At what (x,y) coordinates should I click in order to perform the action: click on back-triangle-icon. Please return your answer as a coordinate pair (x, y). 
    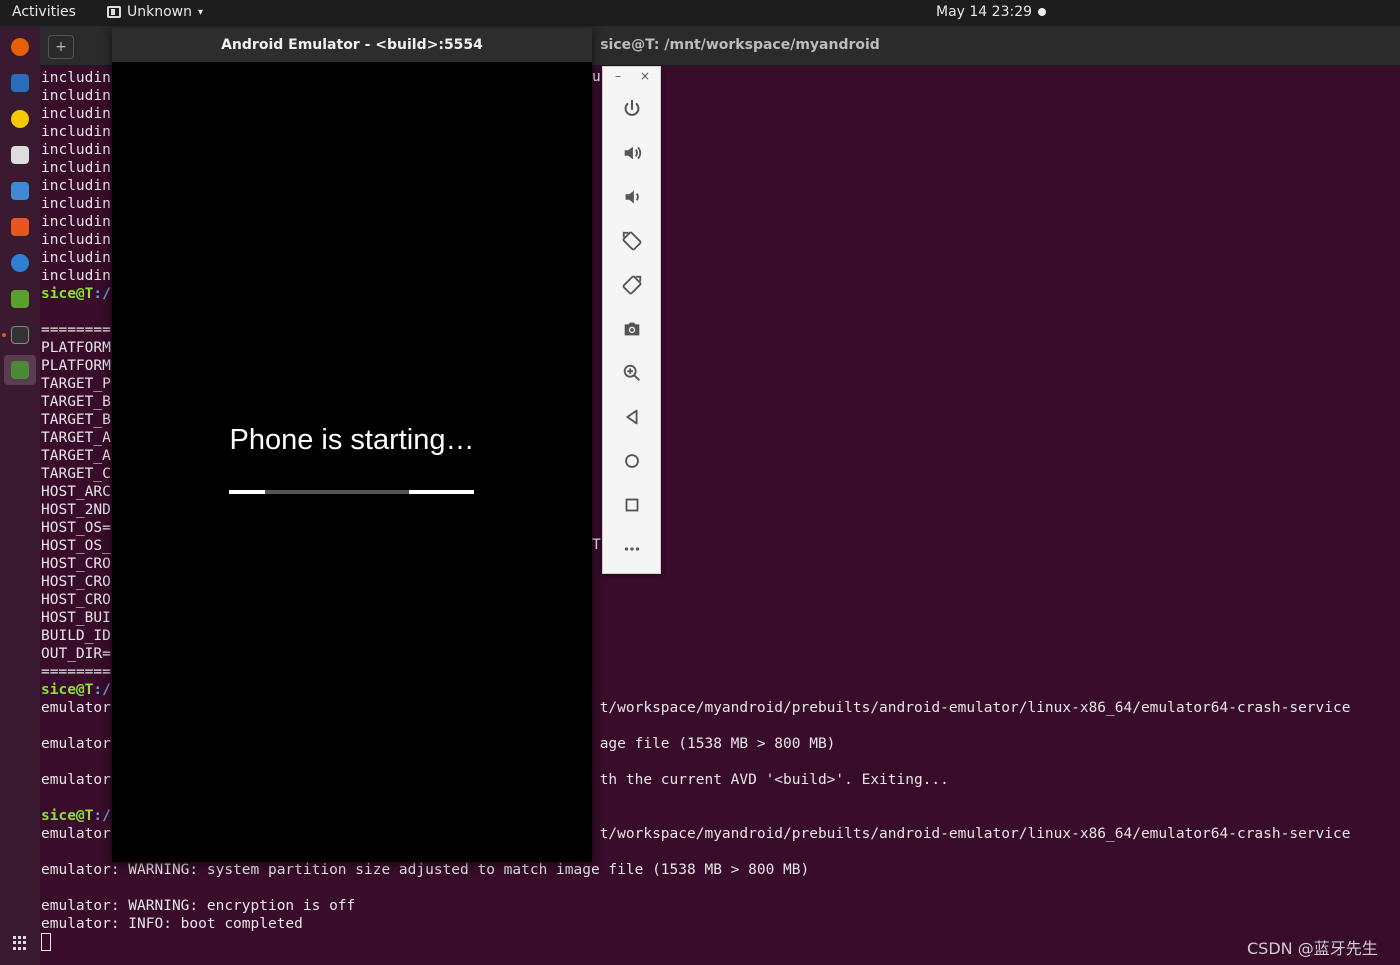
    Looking at the image, I should click on (632, 417).